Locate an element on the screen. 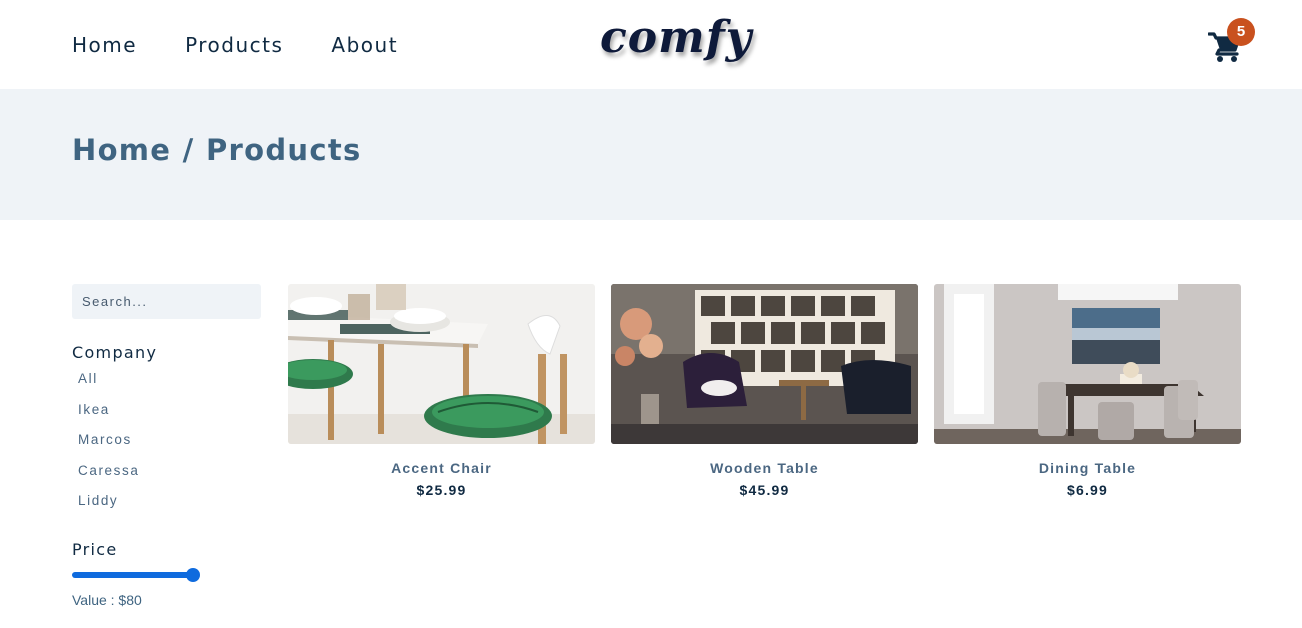 The height and width of the screenshot is (628, 1302). nav-links: Home Products About is located at coordinates (259, 45).